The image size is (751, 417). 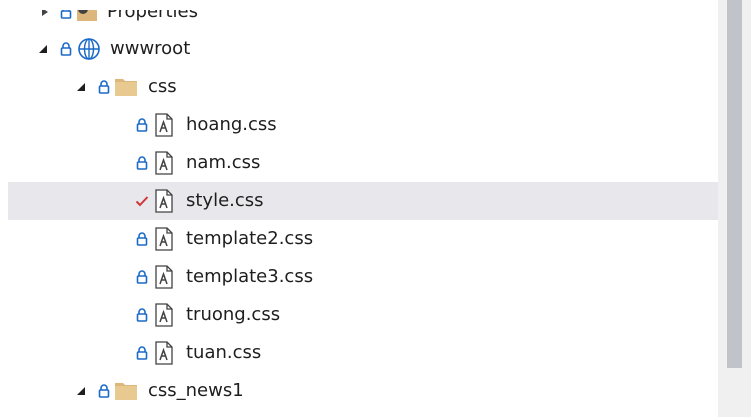 What do you see at coordinates (363, 315) in the screenshot?
I see `tree-item-file: truong.css` at bounding box center [363, 315].